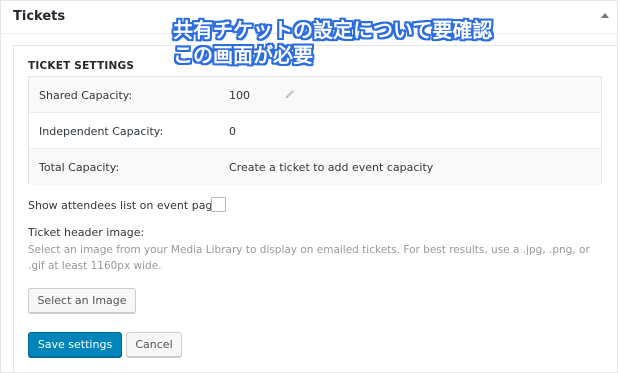 This screenshot has width=618, height=373. I want to click on attendees-list-checkbox, so click(218, 204).